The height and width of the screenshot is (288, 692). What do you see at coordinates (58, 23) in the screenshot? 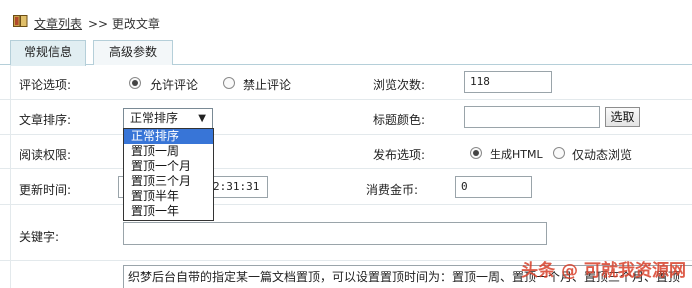
I see `breadcrumb-link-article-list: 文章列表` at bounding box center [58, 23].